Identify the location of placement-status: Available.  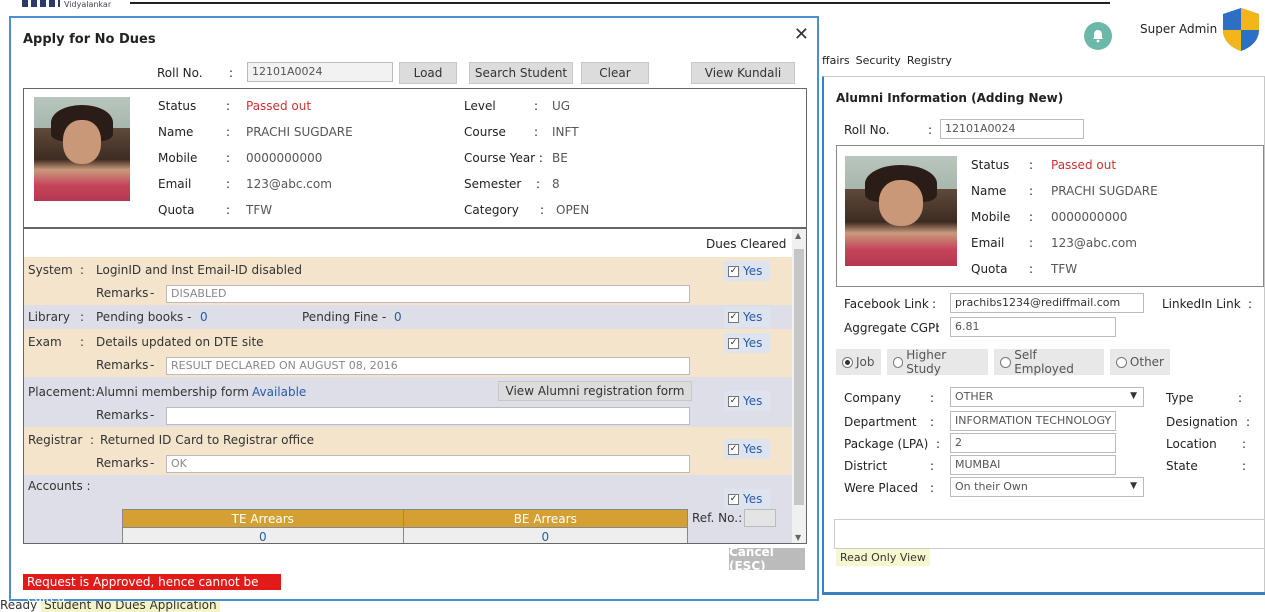
(279, 392).